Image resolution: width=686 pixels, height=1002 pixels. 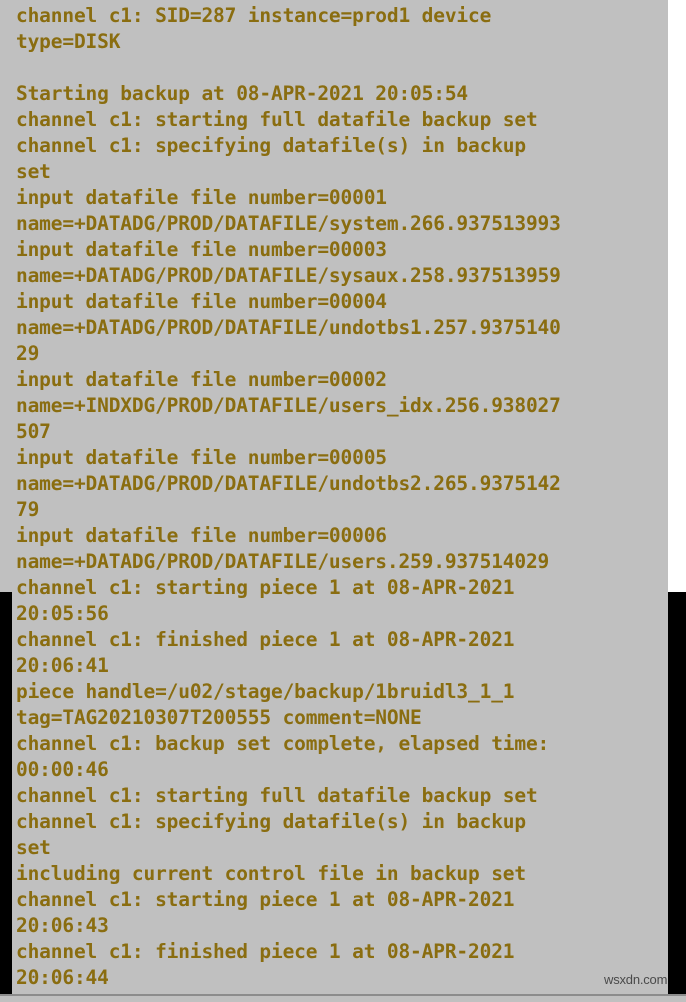 What do you see at coordinates (201, 457) in the screenshot?
I see `log-line: input datafile file number=00005` at bounding box center [201, 457].